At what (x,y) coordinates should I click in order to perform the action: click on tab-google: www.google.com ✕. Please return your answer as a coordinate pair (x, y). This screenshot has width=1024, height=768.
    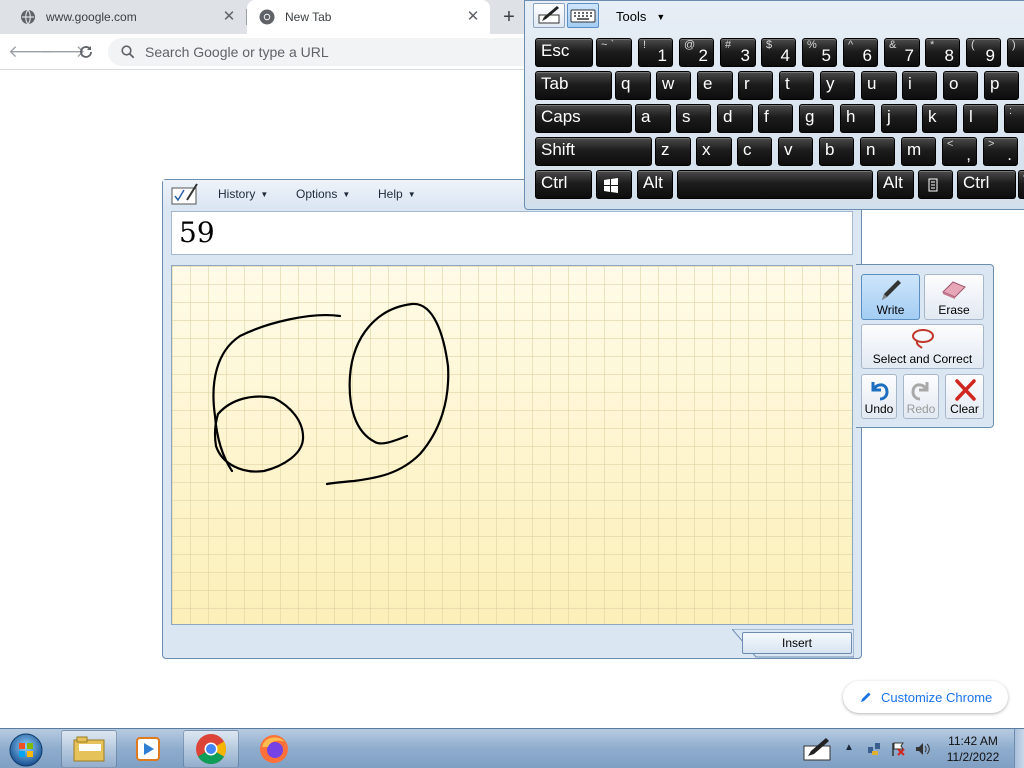
    Looking at the image, I should click on (123, 17).